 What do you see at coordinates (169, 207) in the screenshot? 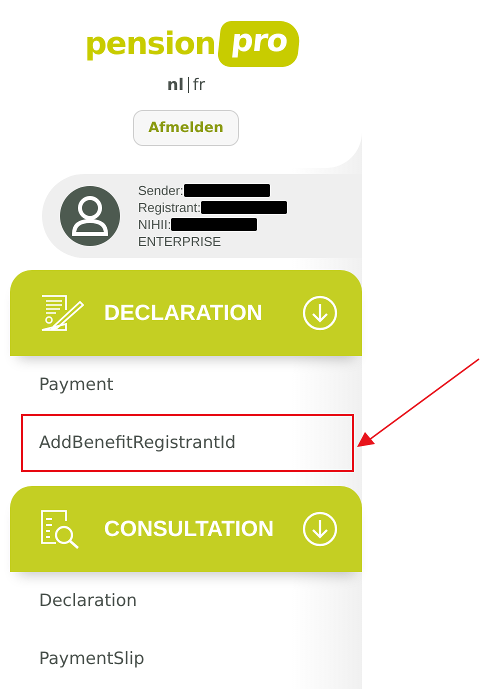
I see `profile-label: Registrant:` at bounding box center [169, 207].